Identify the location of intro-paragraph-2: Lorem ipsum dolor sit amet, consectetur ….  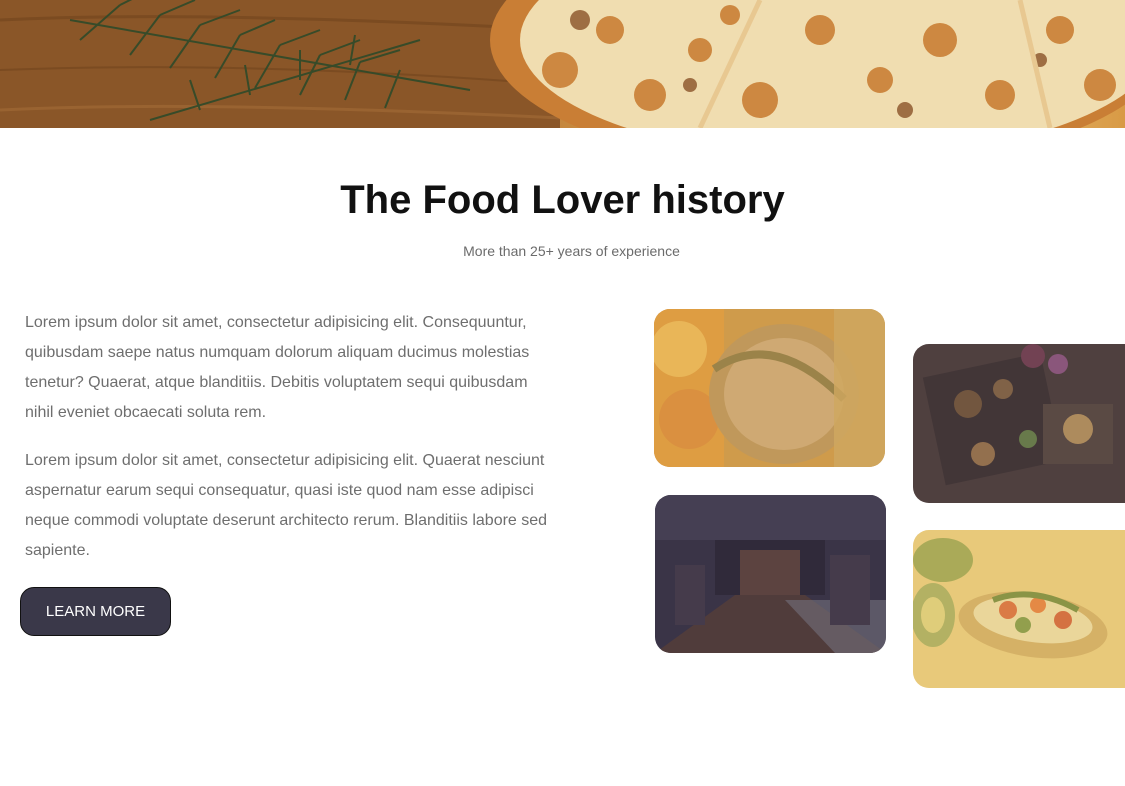
(286, 505).